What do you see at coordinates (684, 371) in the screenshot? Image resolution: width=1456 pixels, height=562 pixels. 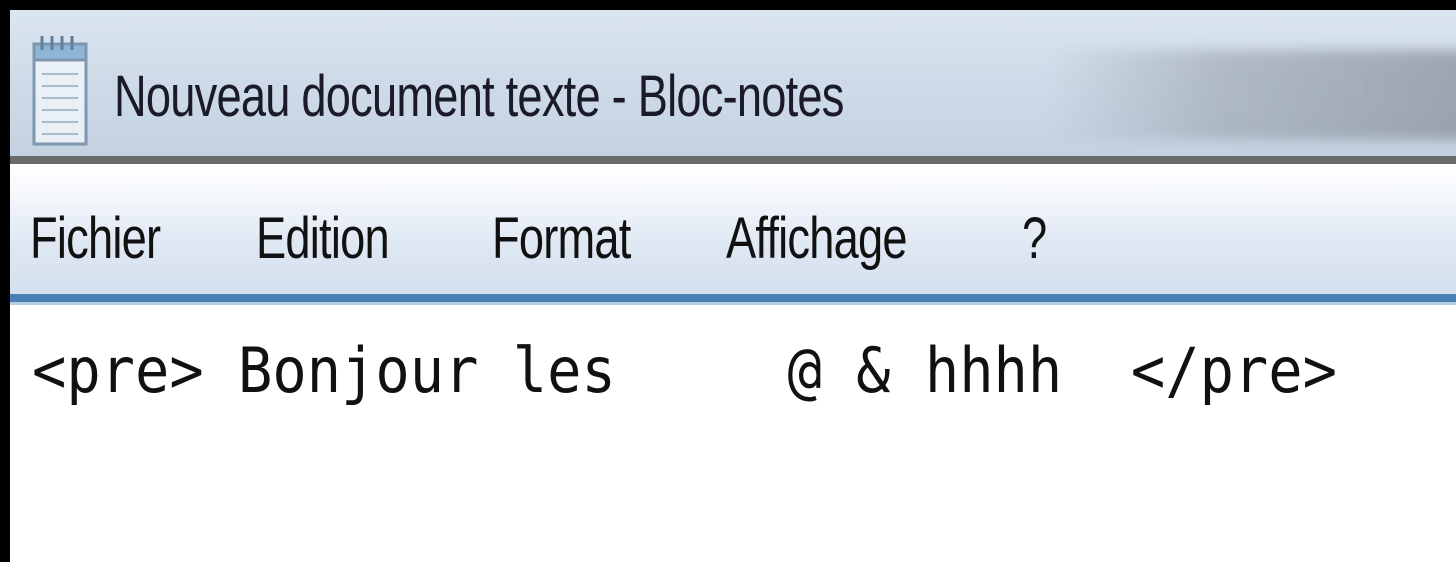 I see `editor-content: <pre> Bonjour les @ & hhhh </pre>` at bounding box center [684, 371].